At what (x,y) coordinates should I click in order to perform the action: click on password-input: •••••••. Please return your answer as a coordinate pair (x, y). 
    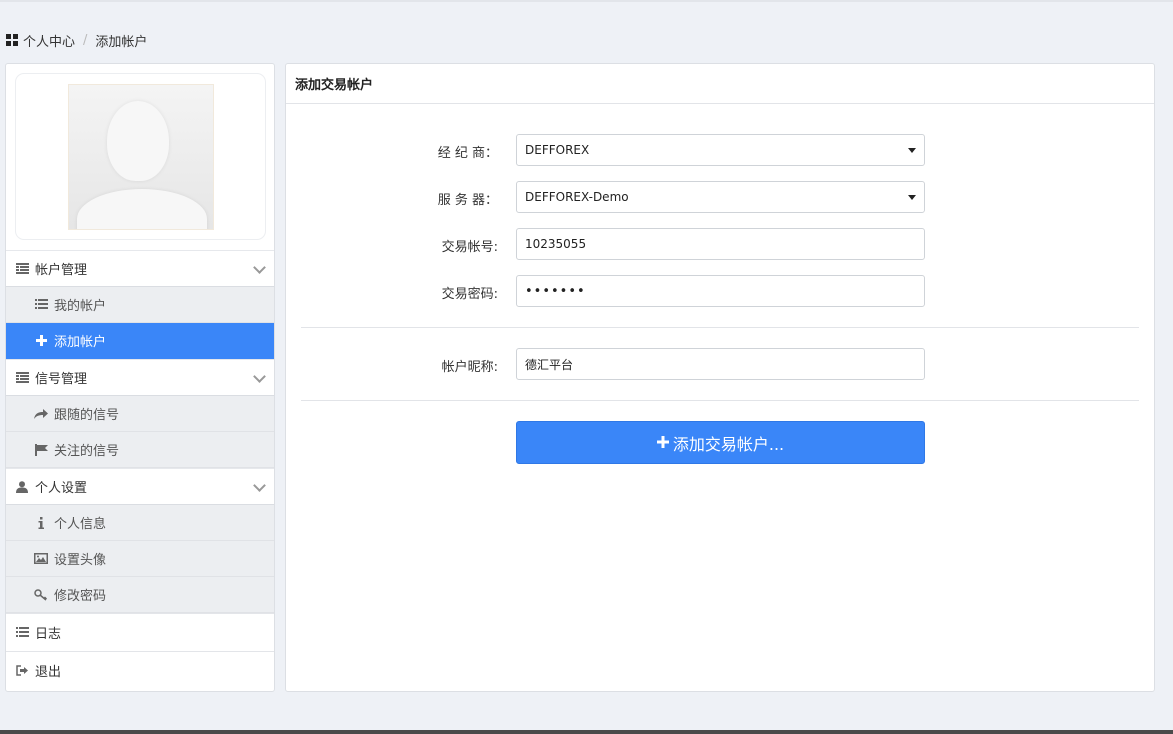
    Looking at the image, I should click on (720, 291).